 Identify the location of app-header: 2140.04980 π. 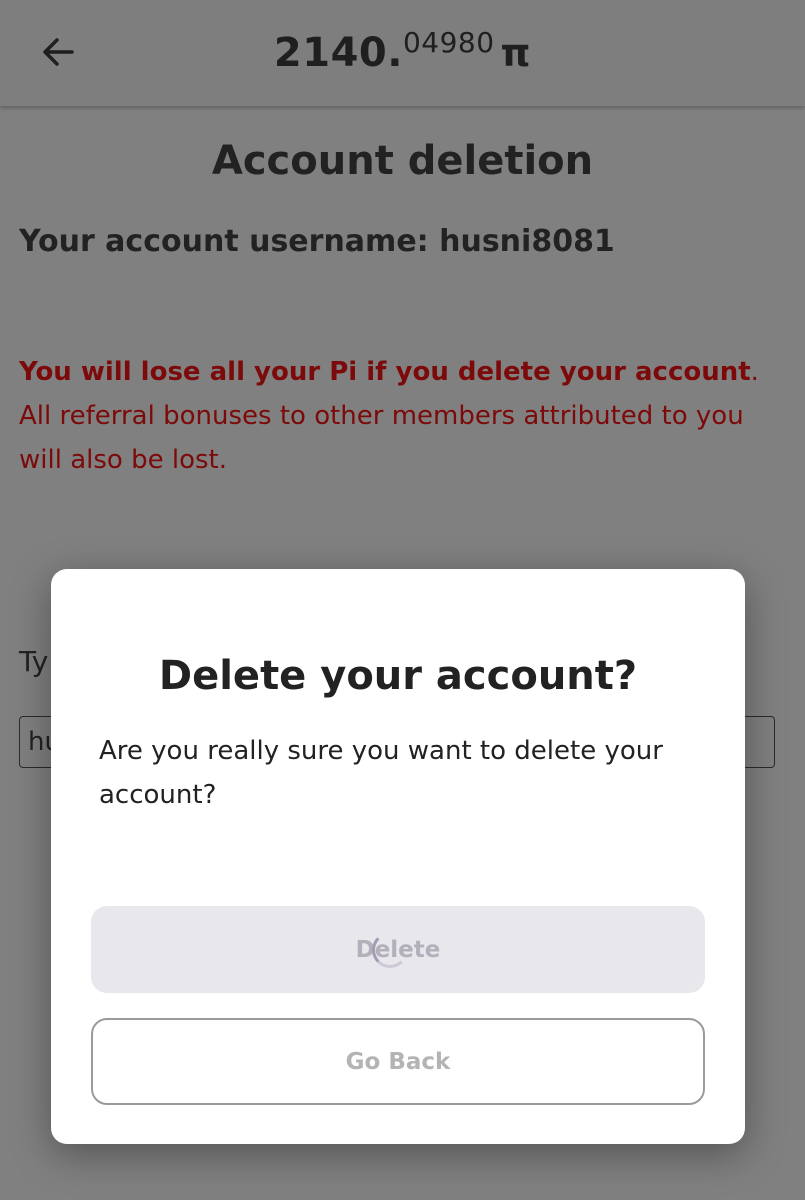
(402, 53).